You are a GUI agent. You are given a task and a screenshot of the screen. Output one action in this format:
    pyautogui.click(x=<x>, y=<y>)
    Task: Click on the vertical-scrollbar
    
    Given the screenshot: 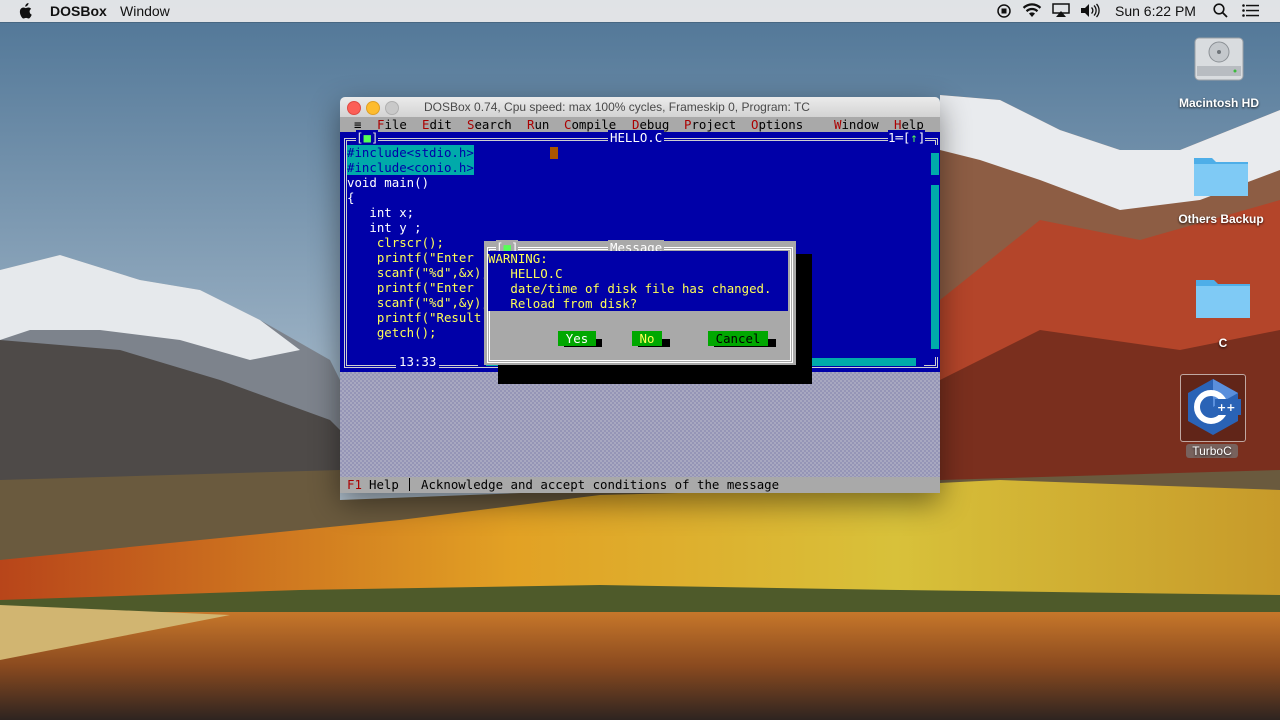 What is the action you would take?
    pyautogui.click(x=935, y=251)
    